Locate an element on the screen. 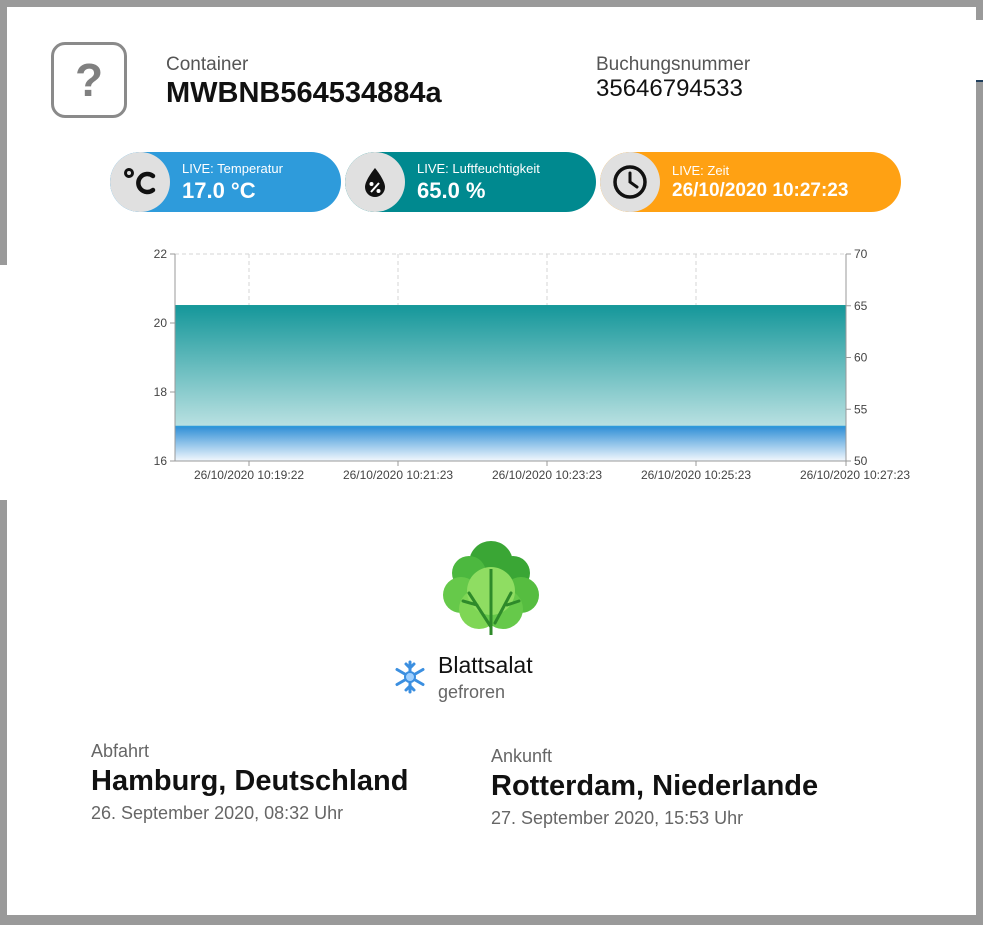 This screenshot has width=983, height=925. live-temperature-badge: LIVE: Temperatur 17.0 °C is located at coordinates (225, 182).